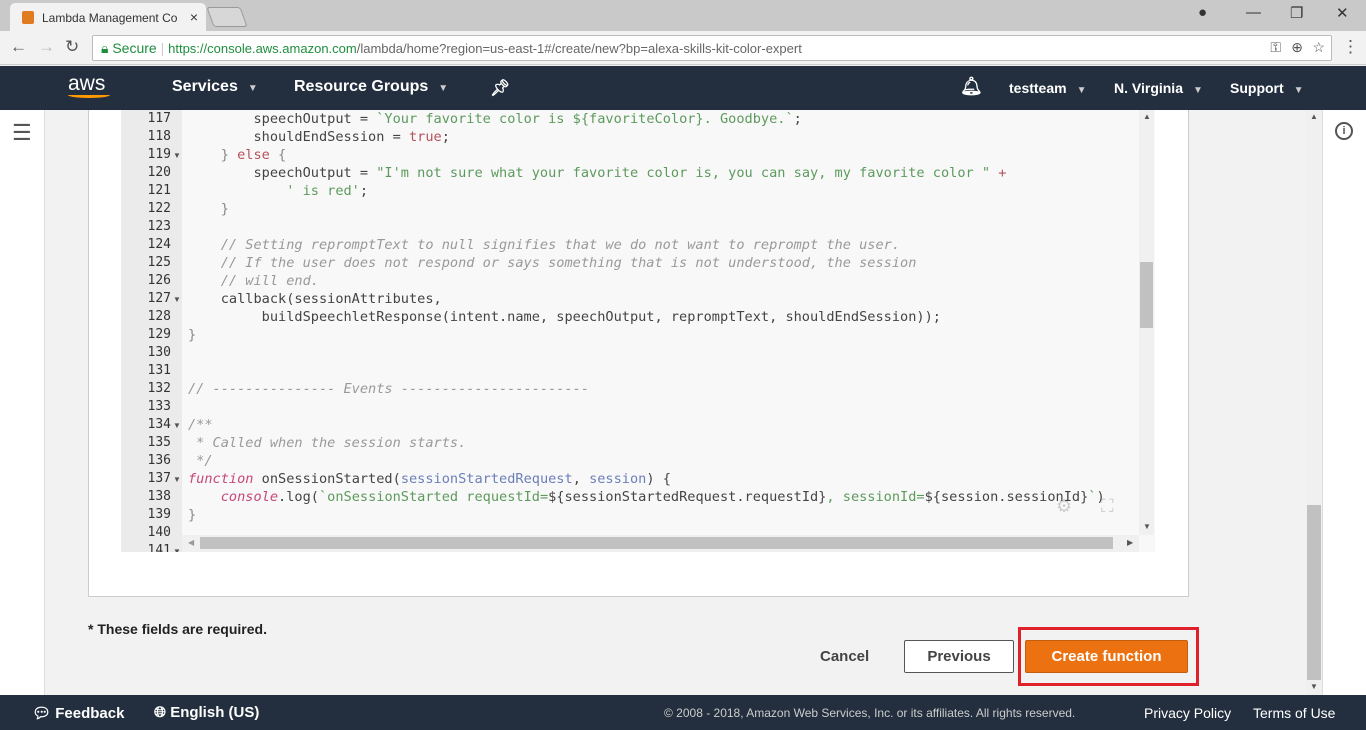 The width and height of the screenshot is (1366, 730). What do you see at coordinates (159, 460) in the screenshot?
I see `line-number: 136` at bounding box center [159, 460].